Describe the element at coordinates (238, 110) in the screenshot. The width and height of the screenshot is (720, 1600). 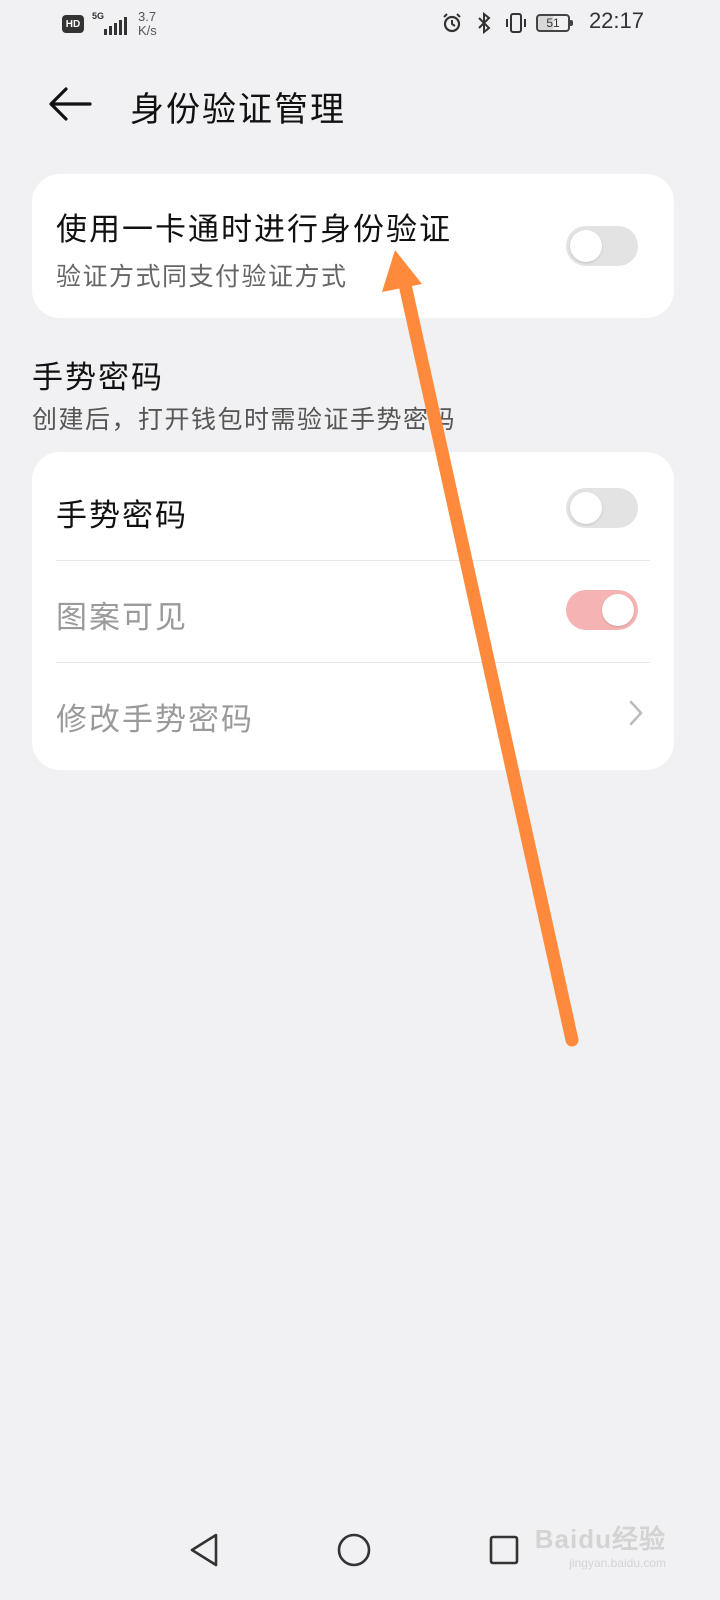
I see `page-title: 身份验证管理` at that location.